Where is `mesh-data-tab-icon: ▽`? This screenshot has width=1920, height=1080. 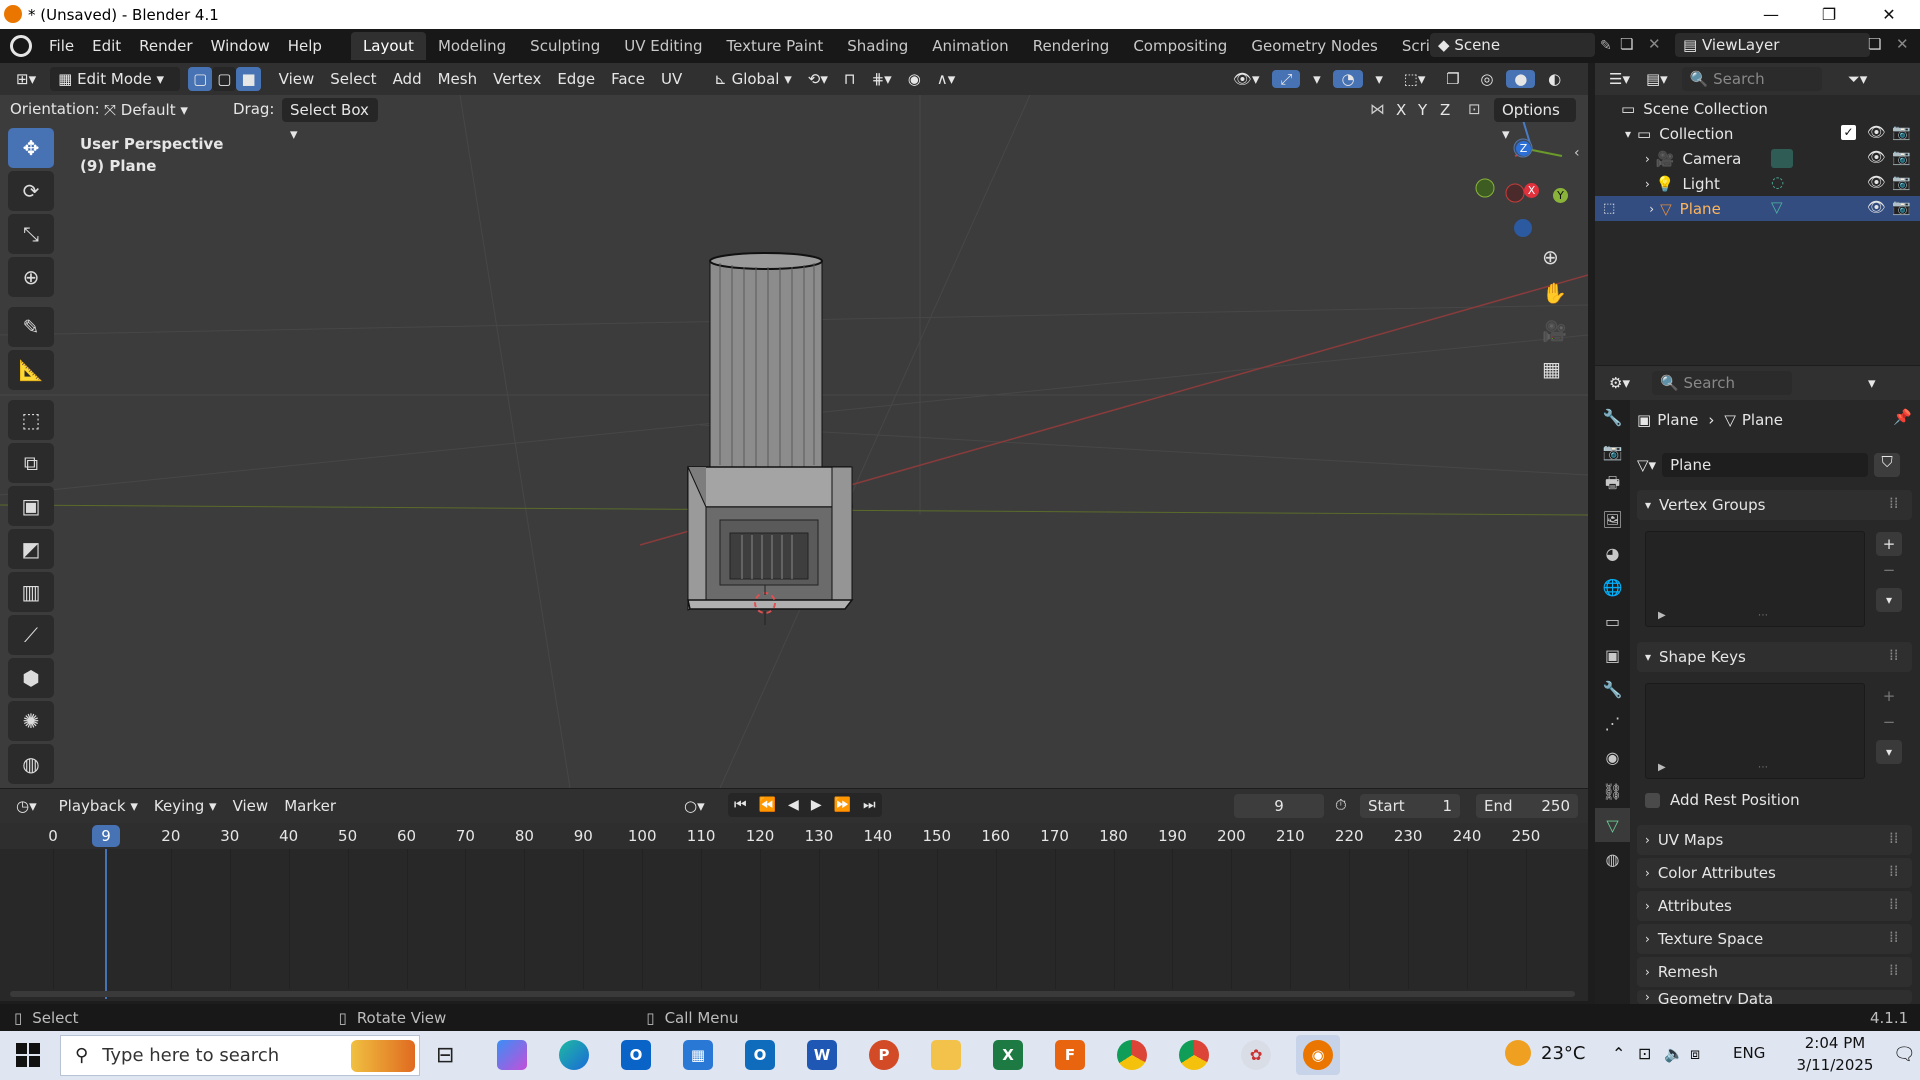 mesh-data-tab-icon: ▽ is located at coordinates (1612, 825).